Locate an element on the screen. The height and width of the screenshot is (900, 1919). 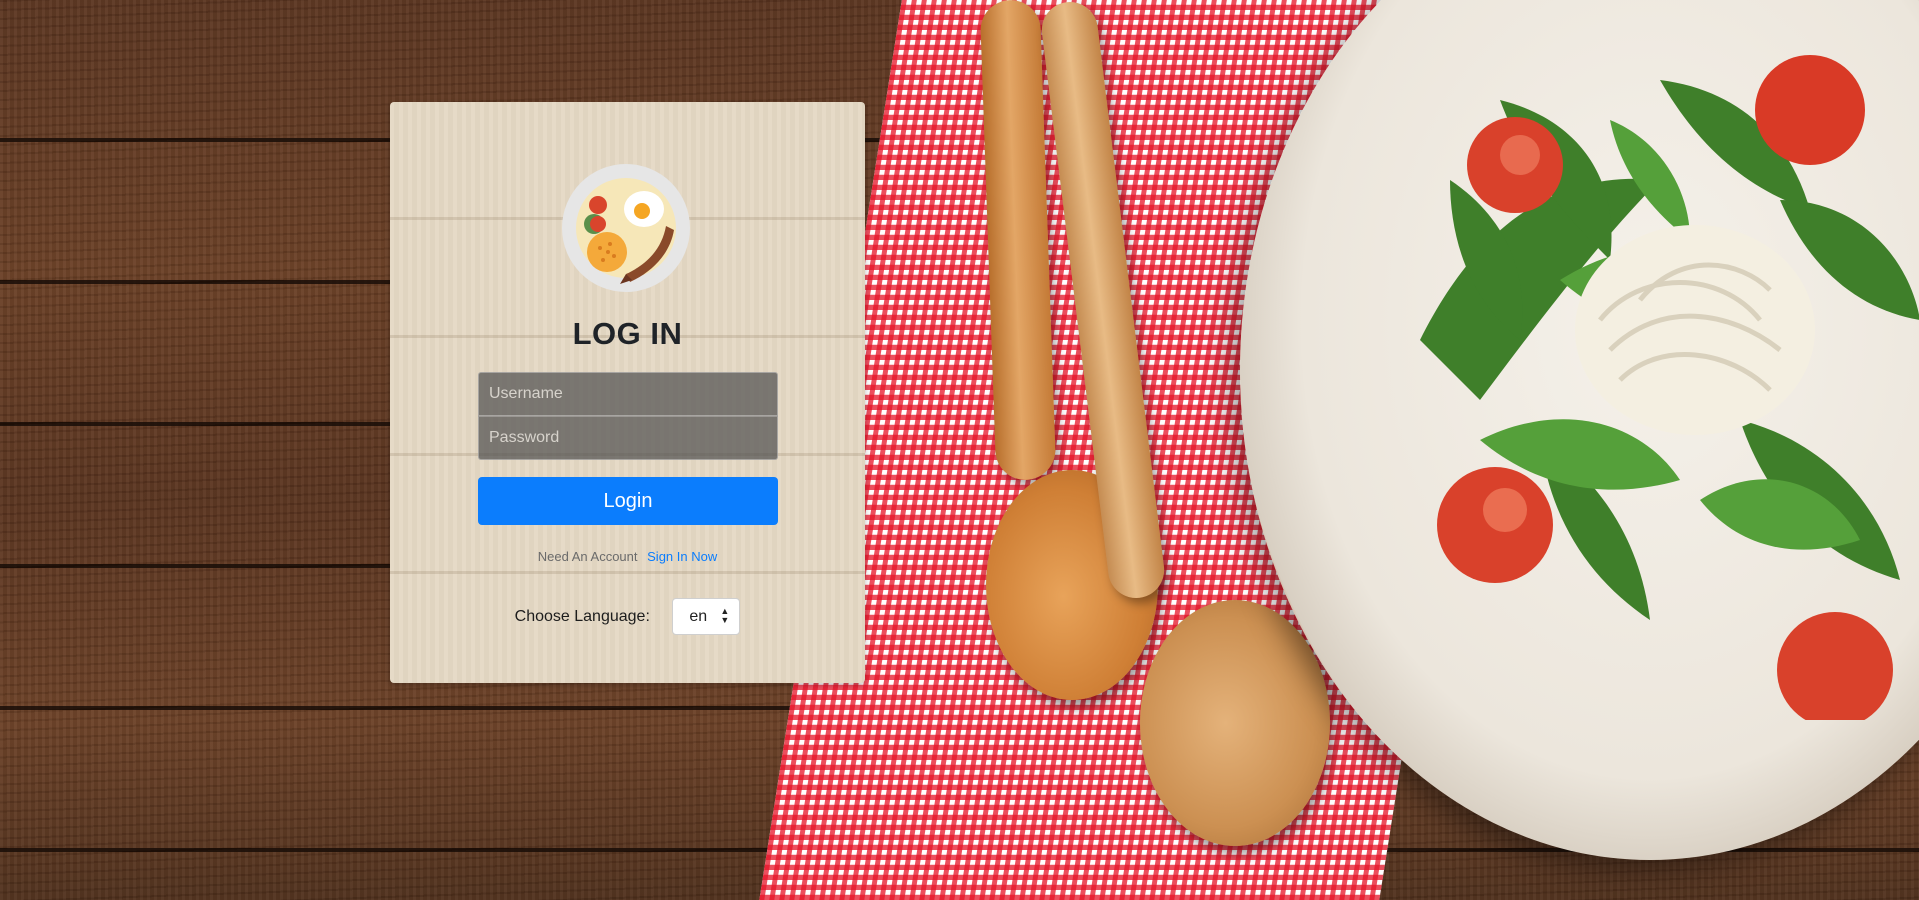
language-label: Choose Language: is located at coordinates (582, 616).